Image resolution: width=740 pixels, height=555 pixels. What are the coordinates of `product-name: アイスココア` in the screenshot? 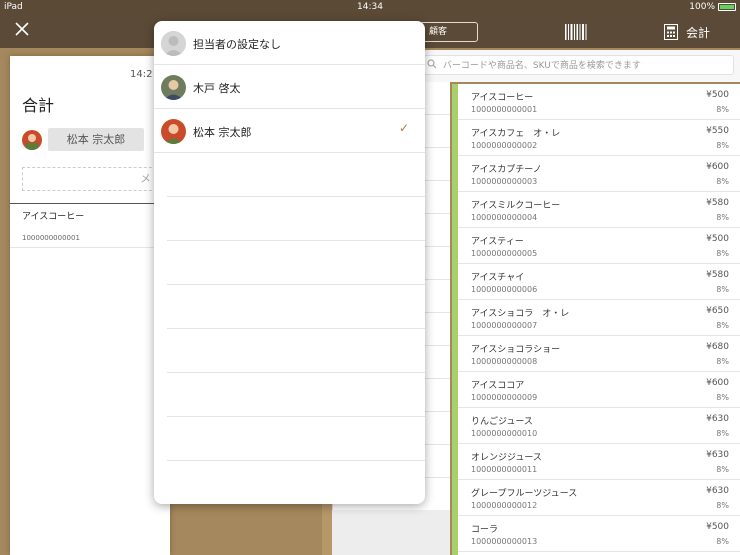 It's located at (498, 386).